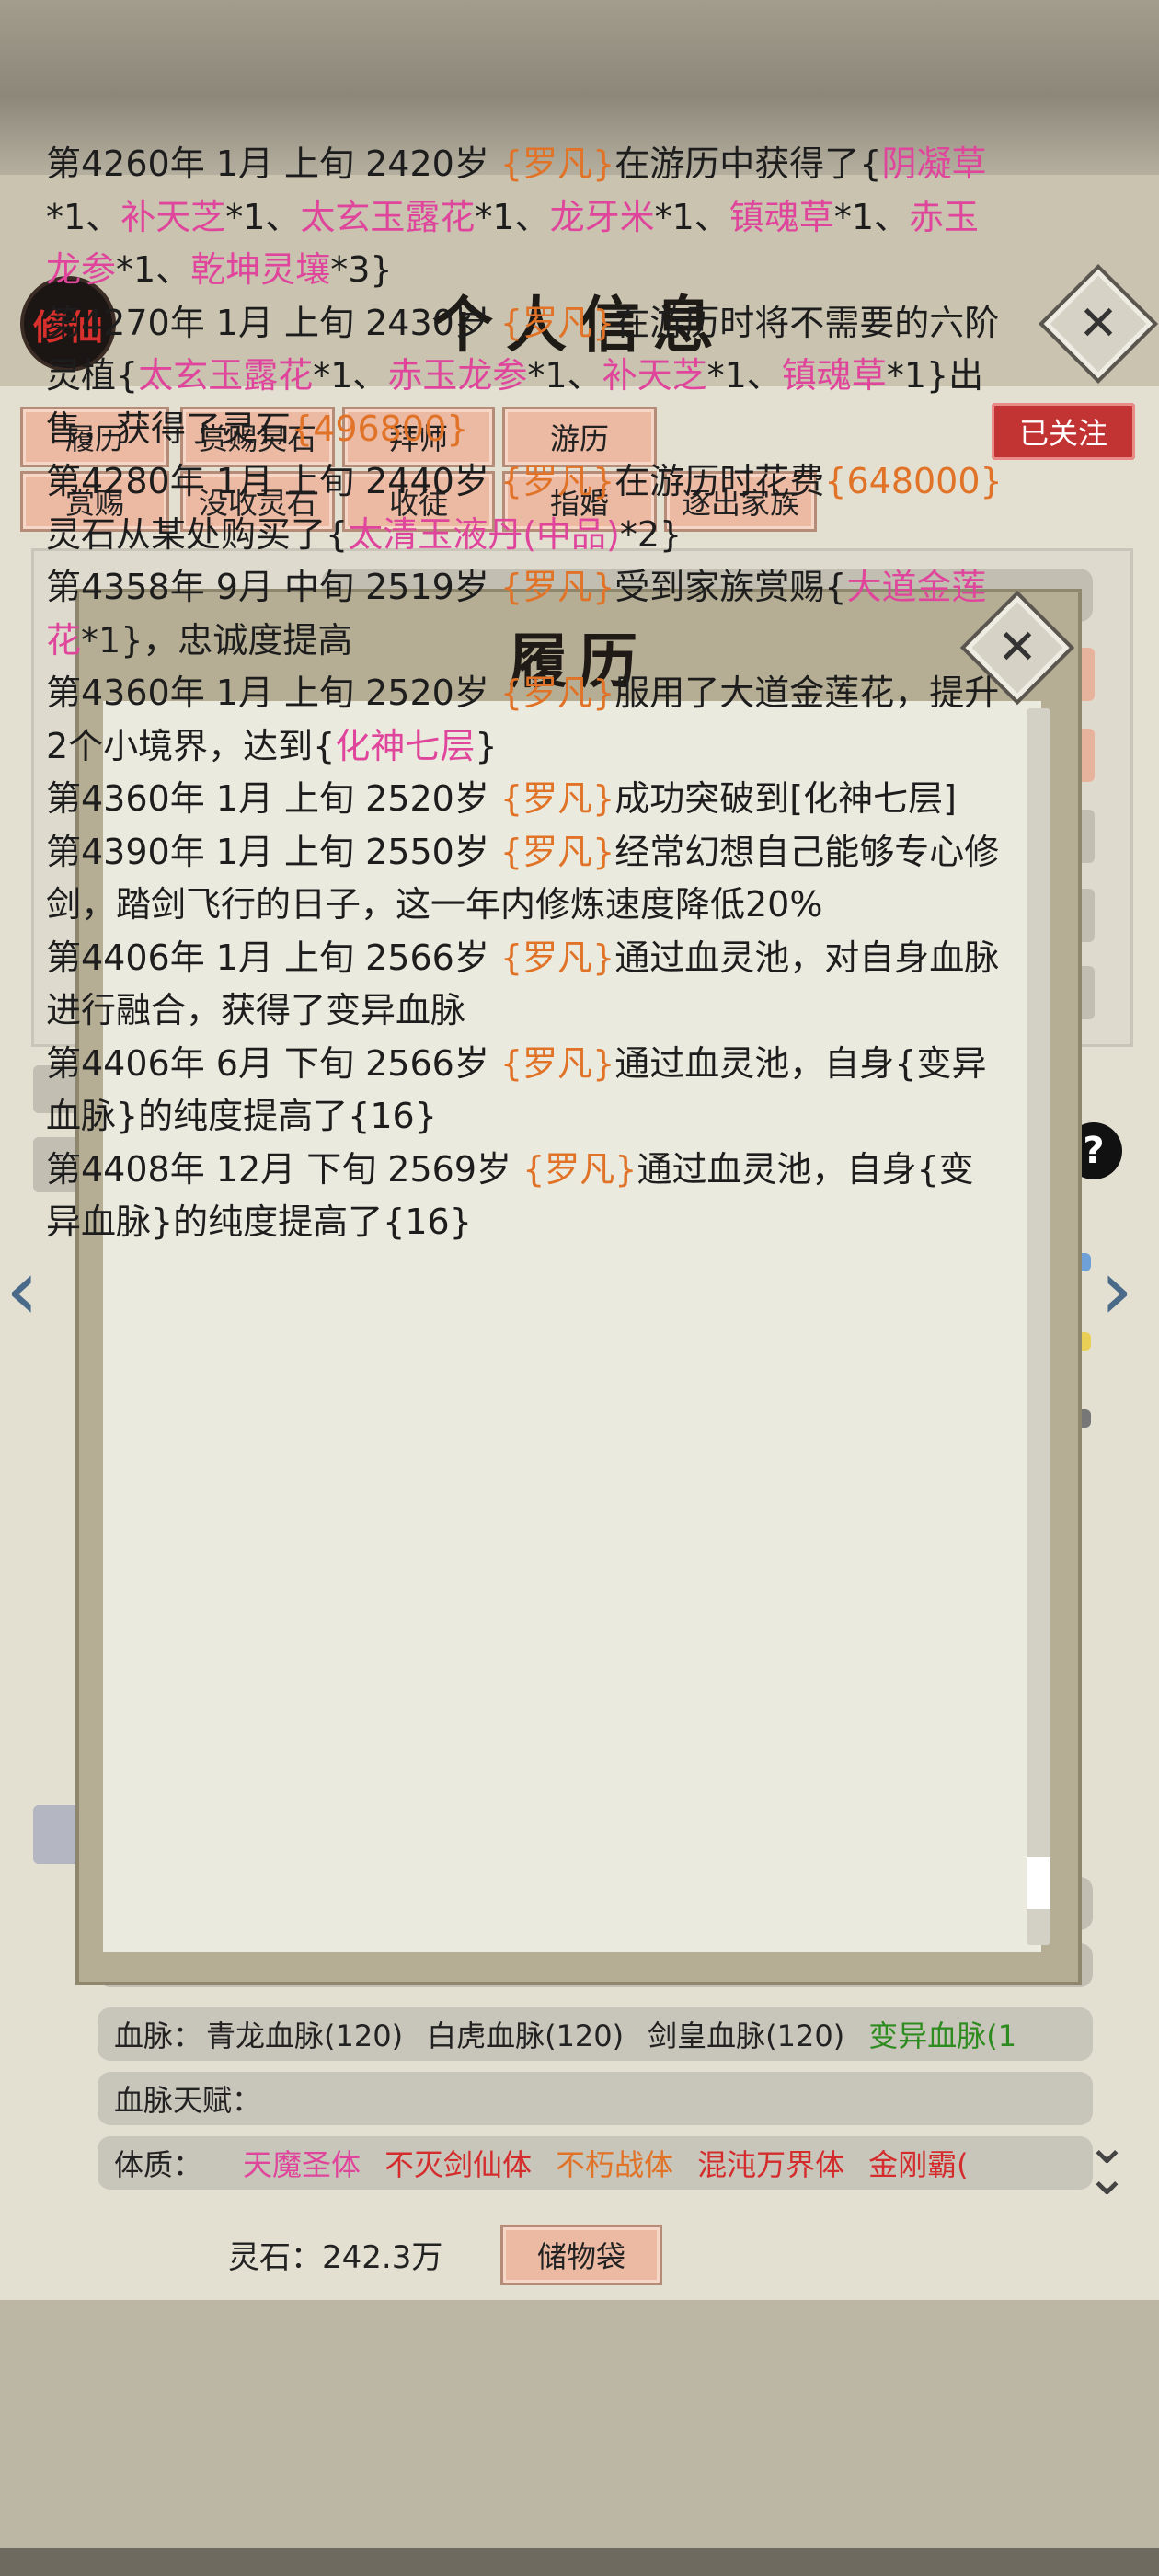  I want to click on log-text: 第4260年 1月 上旬 2420岁, so click(273, 164).